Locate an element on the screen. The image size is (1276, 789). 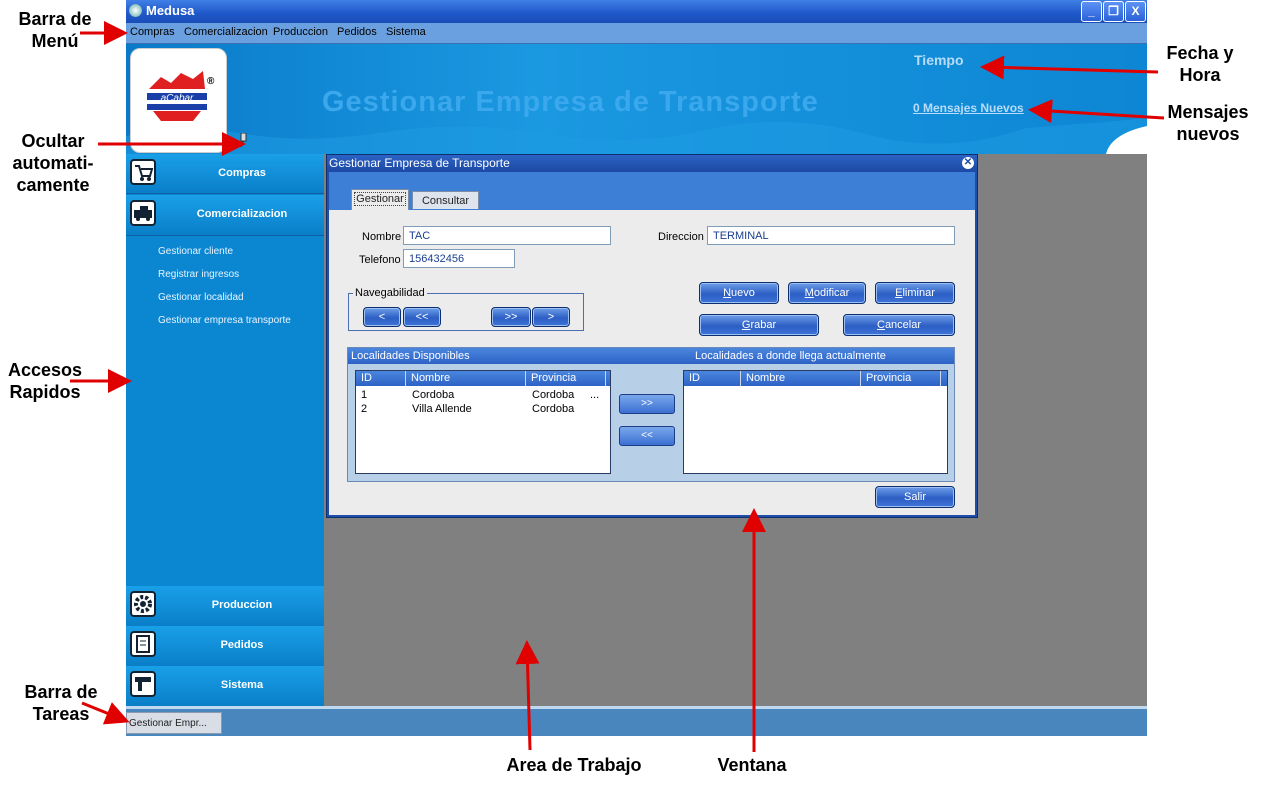
arrow-taskbar is located at coordinates (105, 713).